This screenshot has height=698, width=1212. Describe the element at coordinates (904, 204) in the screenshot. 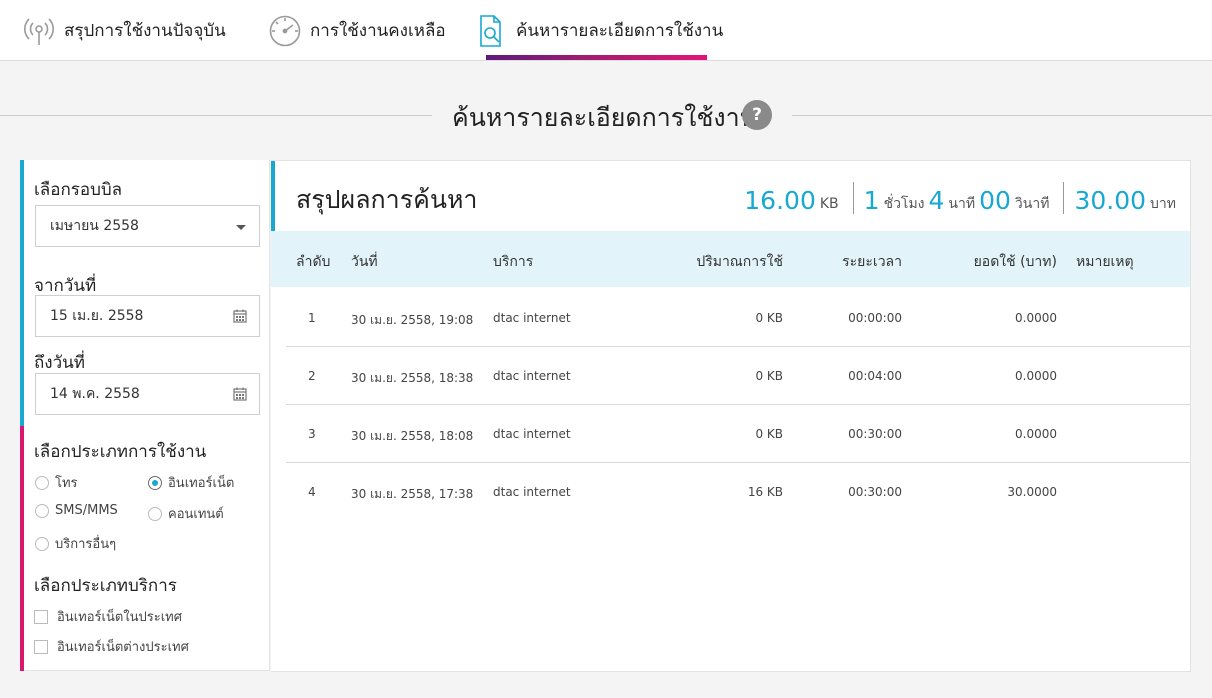

I see `total-hours-unit: ชั่วโมง` at that location.